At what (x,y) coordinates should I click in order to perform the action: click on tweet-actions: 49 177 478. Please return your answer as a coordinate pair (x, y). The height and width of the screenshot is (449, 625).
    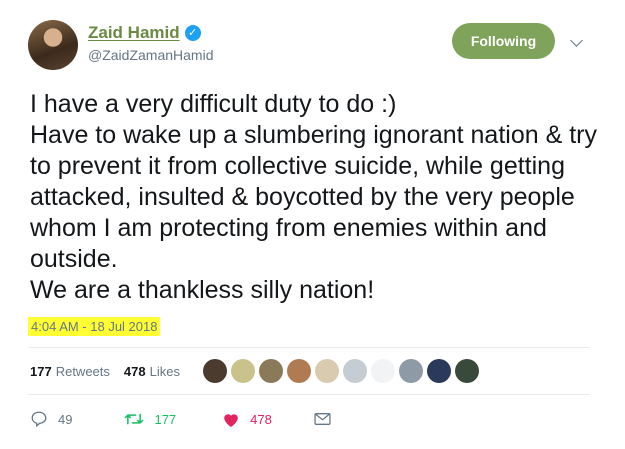
    Looking at the image, I should click on (180, 419).